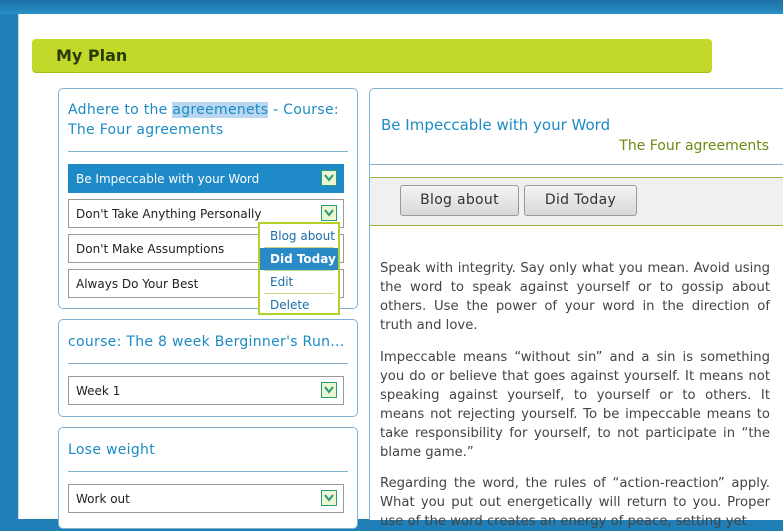  I want to click on detail-toolbar: Blog about Did Today, so click(576, 201).